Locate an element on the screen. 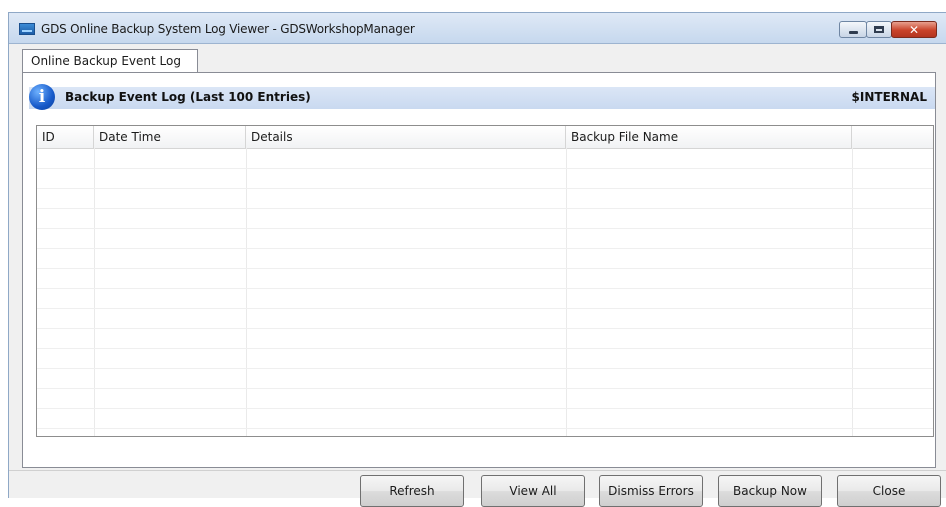  maximize-icon is located at coordinates (879, 29).